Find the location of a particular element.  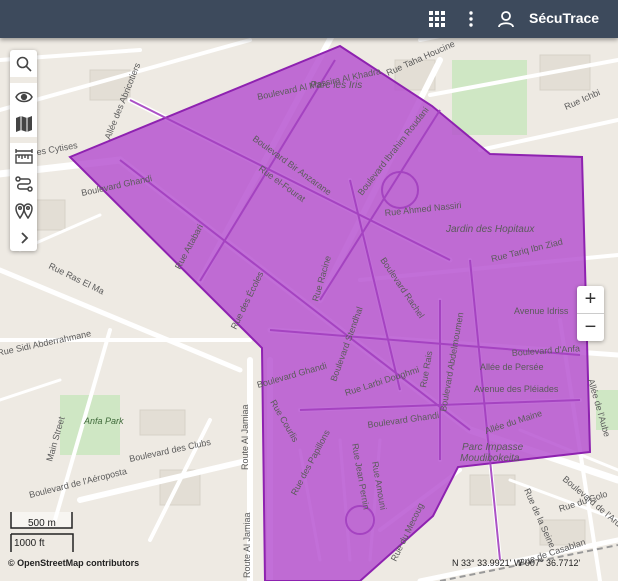

area-label: Parc Impasse is located at coordinates (493, 447).